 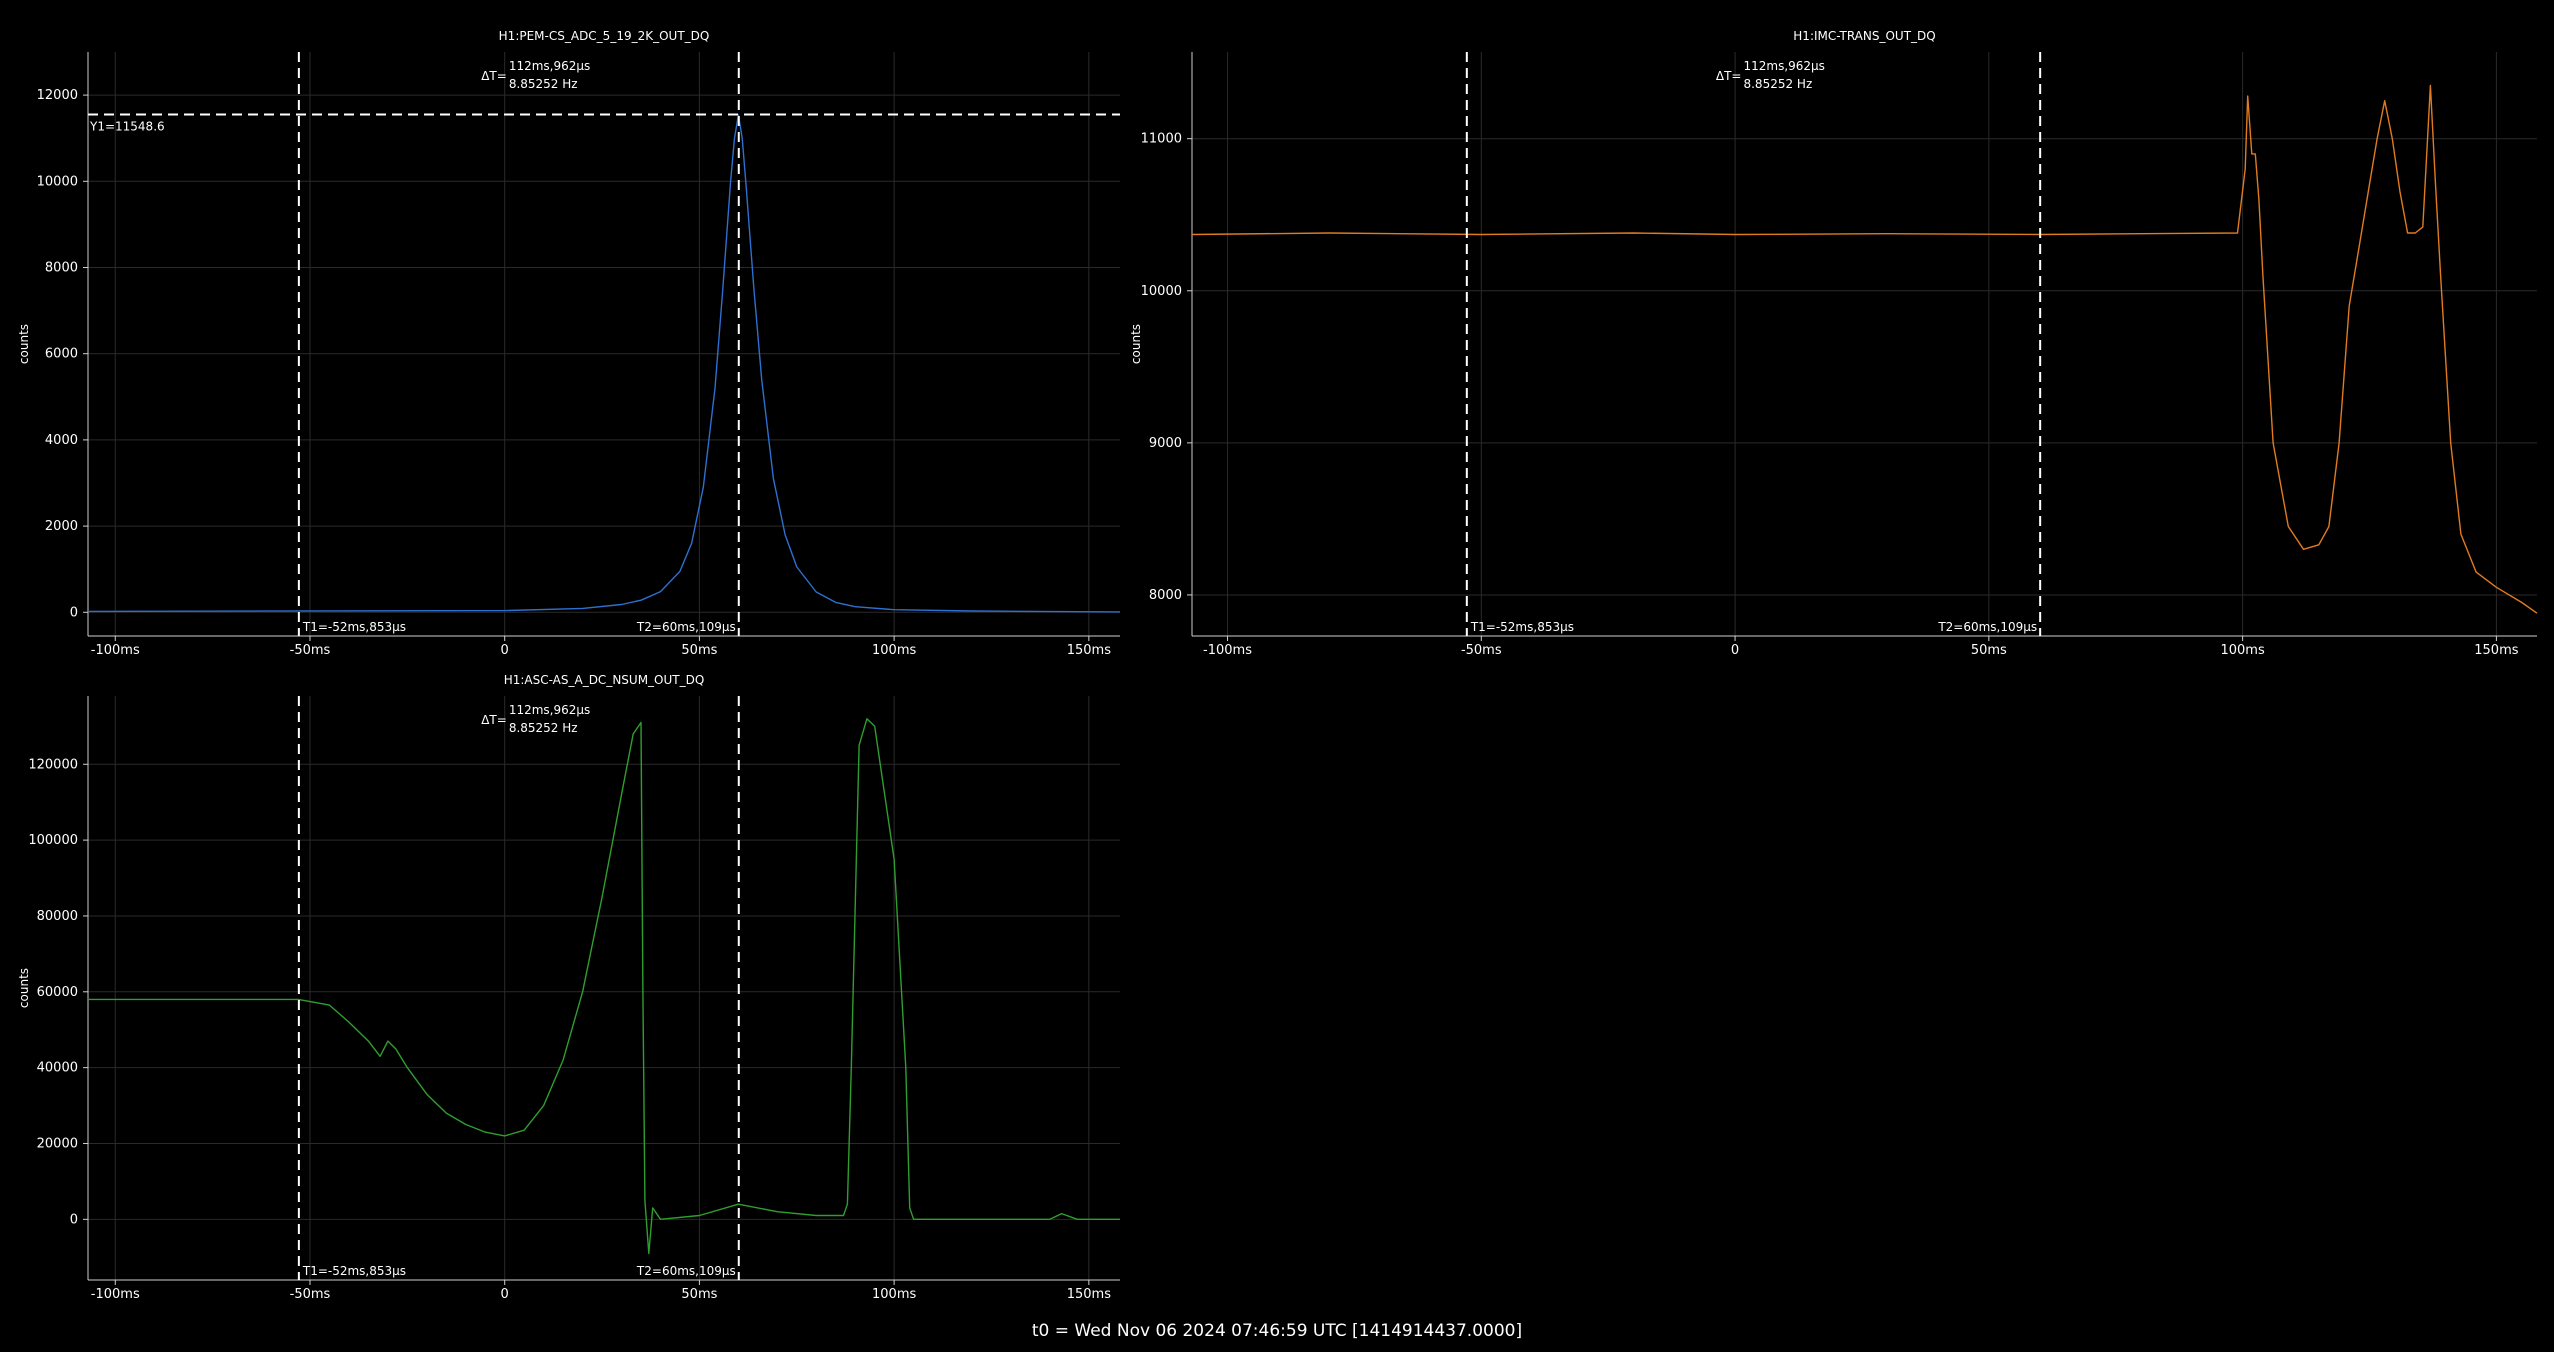 I want to click on chart-title: H1:ASC-AS_A_DC_NSUM_OUT_DQ, so click(x=604, y=680).